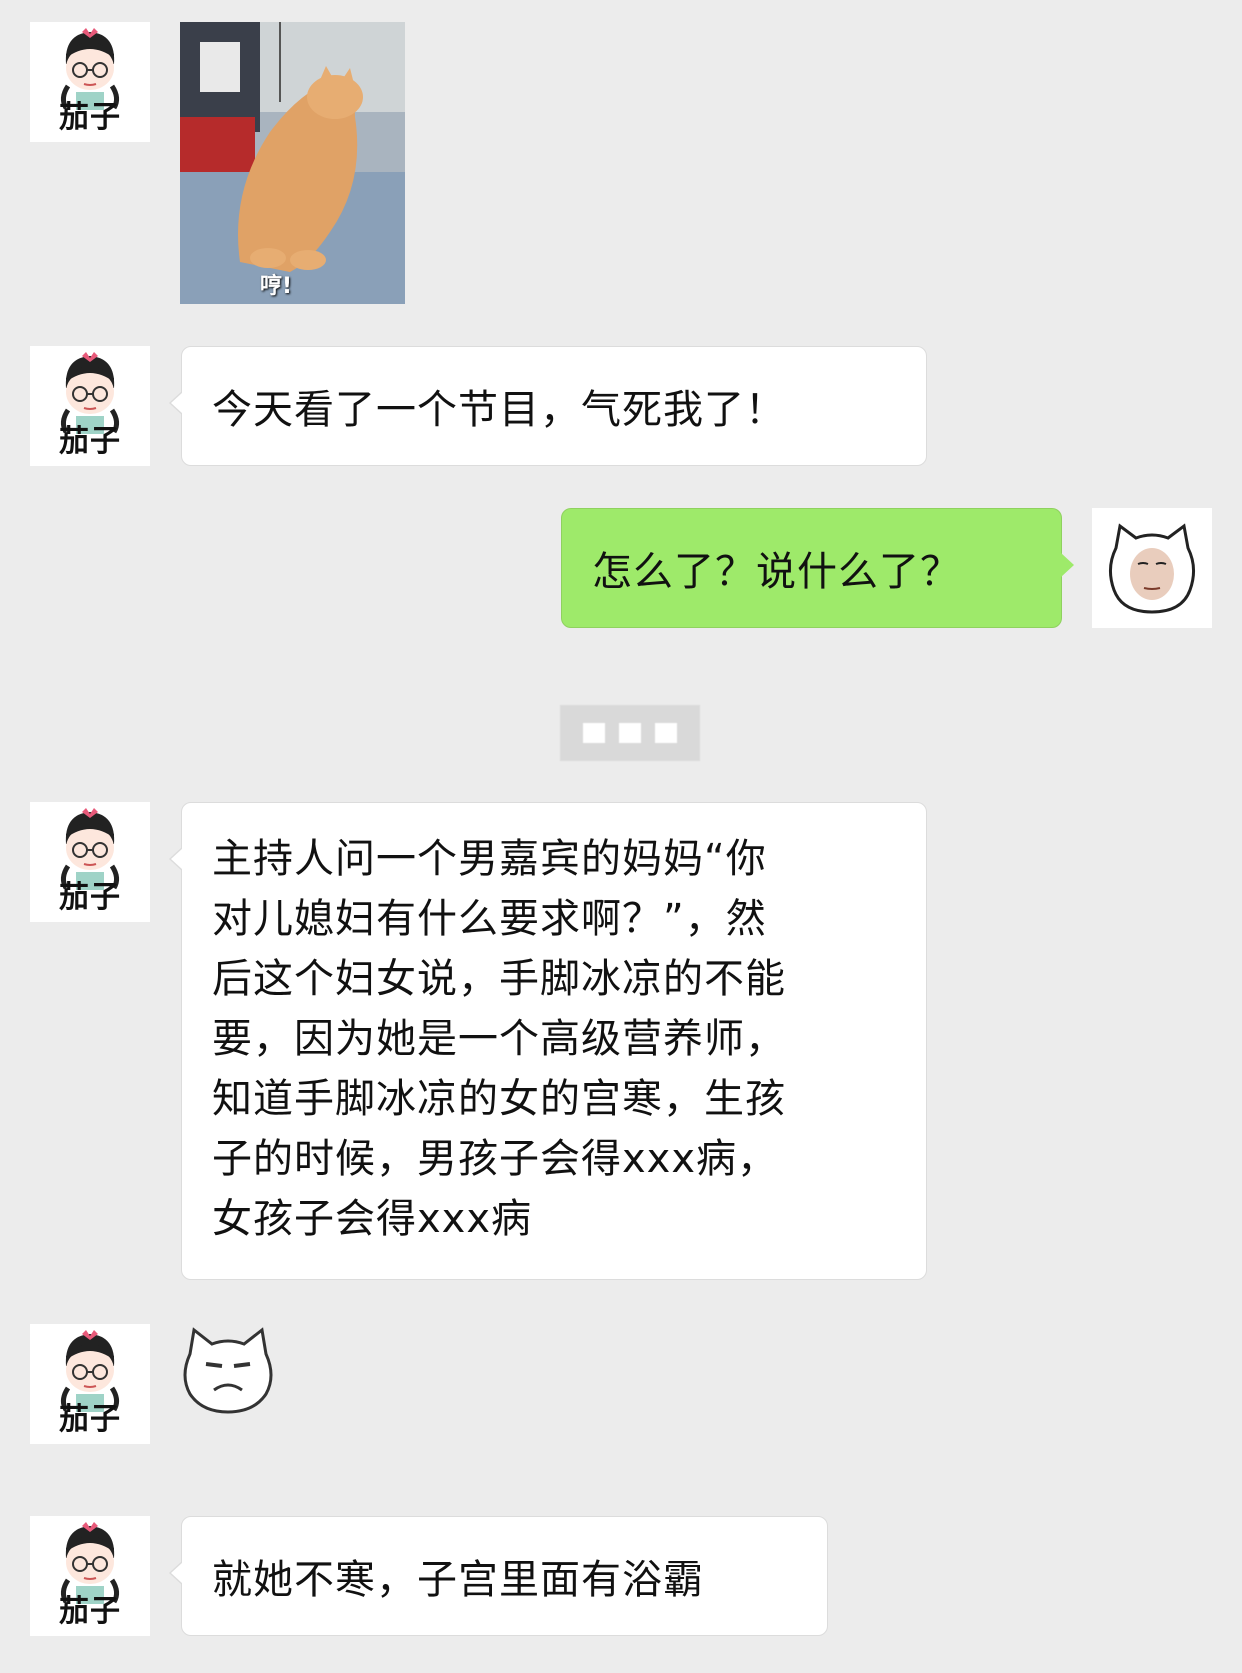 The width and height of the screenshot is (1242, 1673). I want to click on message-row: 茄子, so click(621, 1375).